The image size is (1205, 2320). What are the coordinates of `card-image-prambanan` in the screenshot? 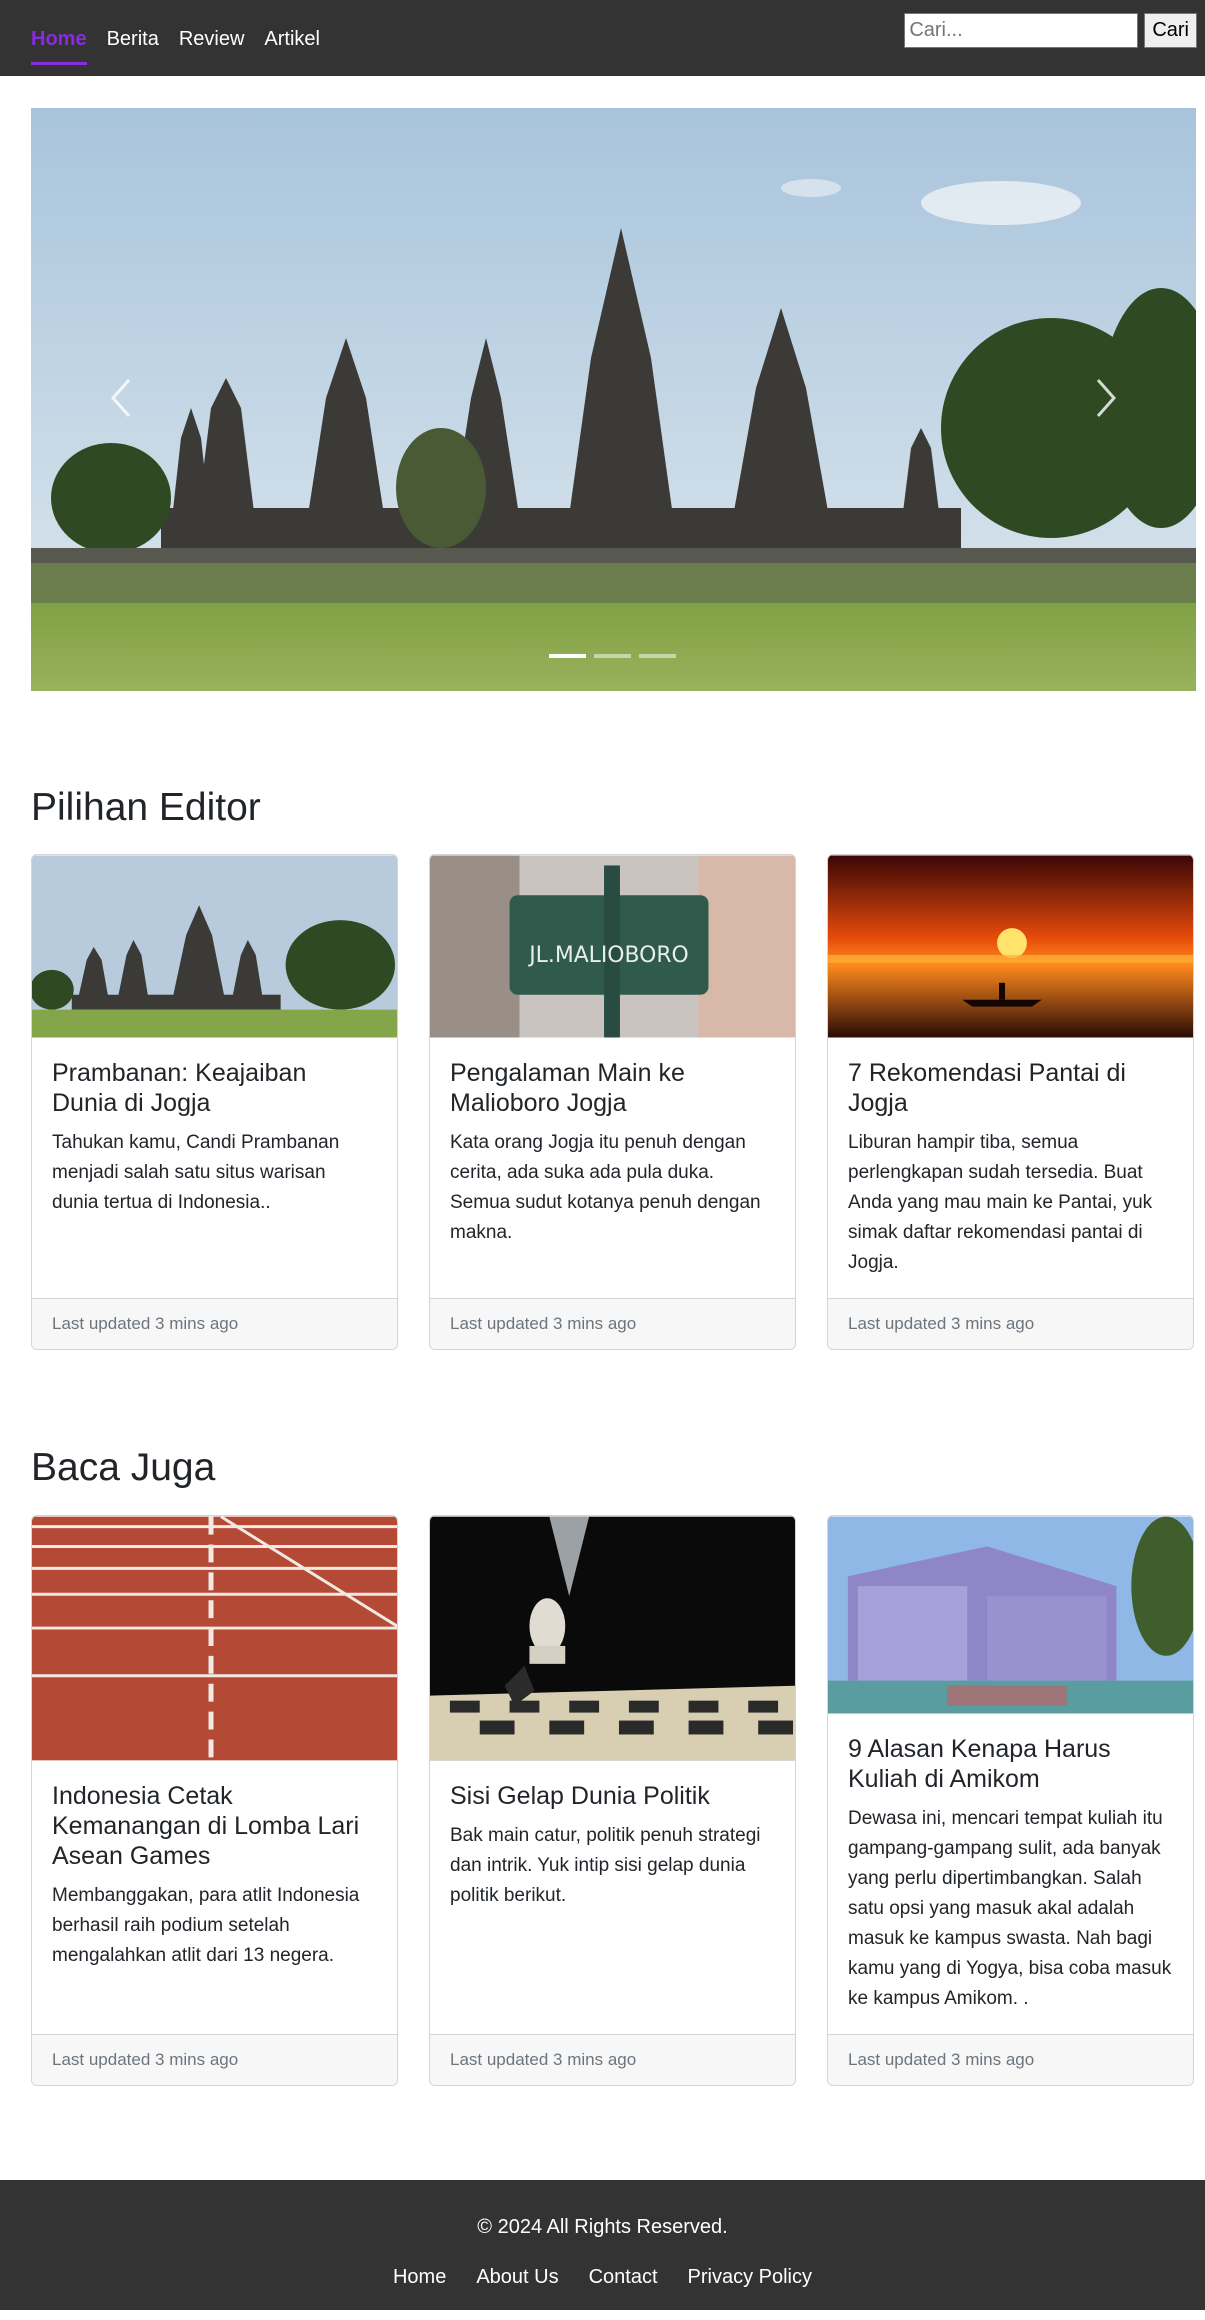 It's located at (214, 946).